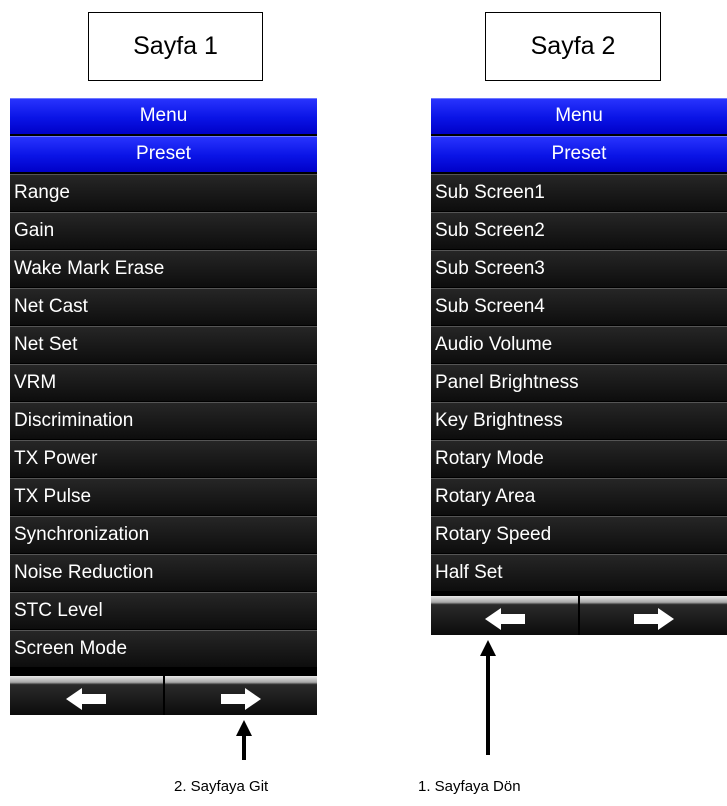  Describe the element at coordinates (579, 306) in the screenshot. I see `menu-item: Sub Screen4` at that location.